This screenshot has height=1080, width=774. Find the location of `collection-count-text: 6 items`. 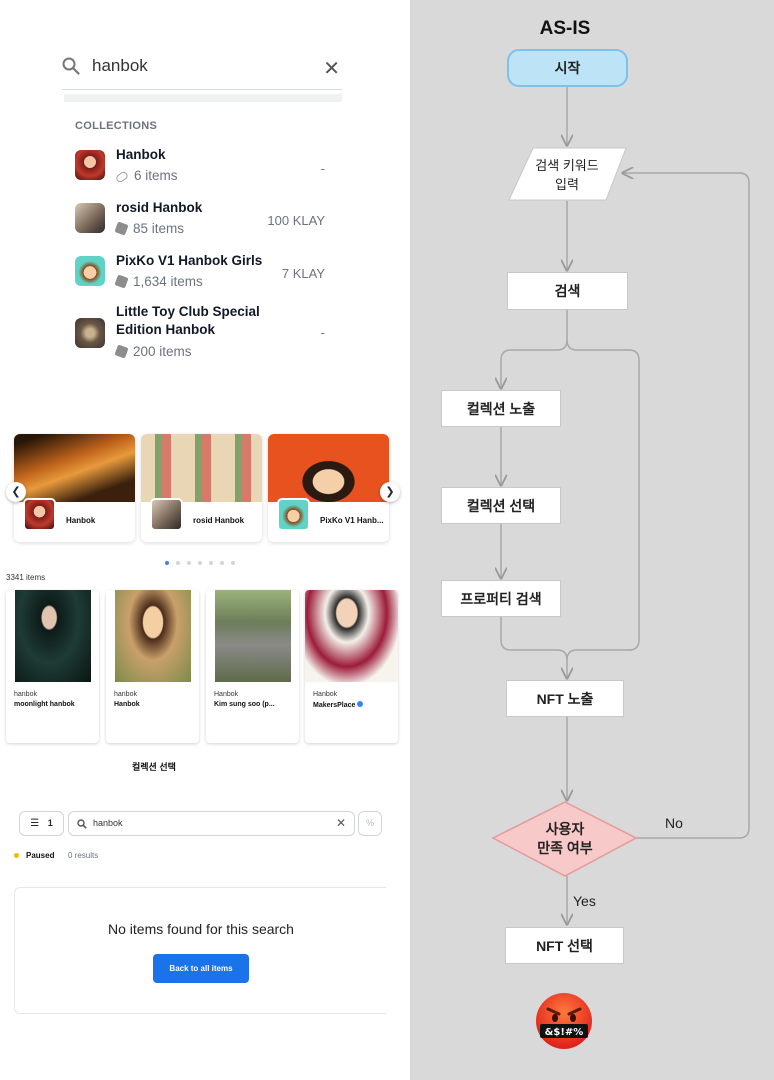

collection-count-text: 6 items is located at coordinates (156, 175).